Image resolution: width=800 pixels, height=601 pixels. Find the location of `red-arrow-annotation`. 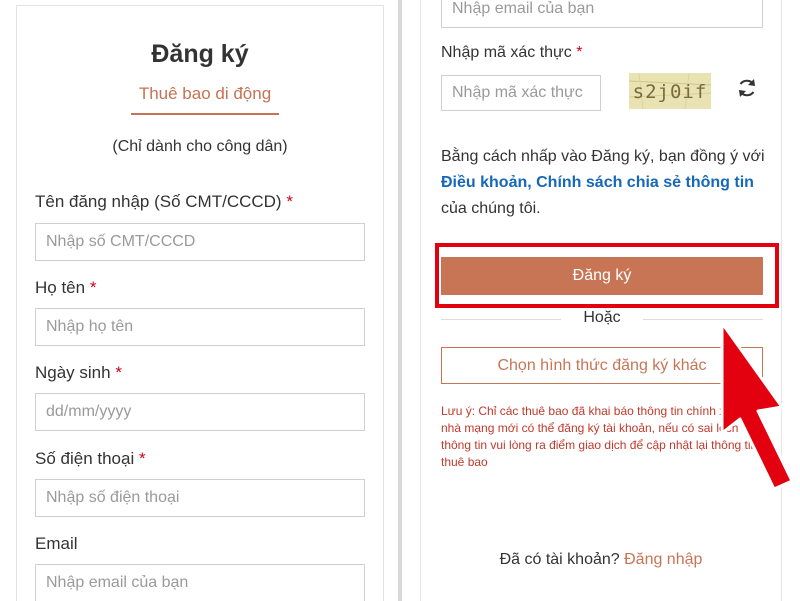

red-arrow-annotation is located at coordinates (757, 405).